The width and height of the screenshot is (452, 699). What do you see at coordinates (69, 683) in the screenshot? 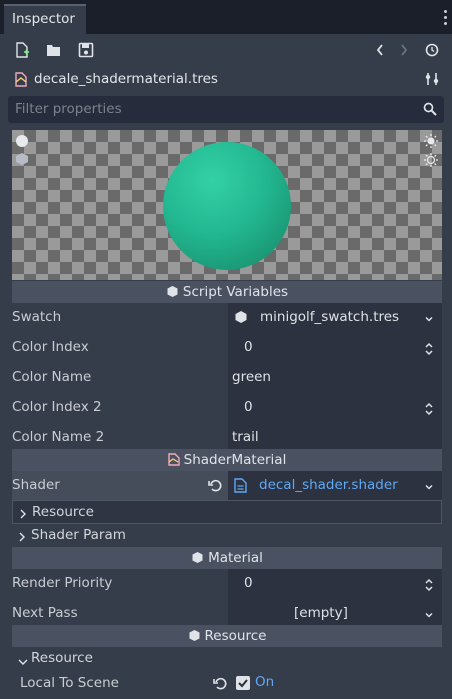
I see `prop-label: Local To Scene` at bounding box center [69, 683].